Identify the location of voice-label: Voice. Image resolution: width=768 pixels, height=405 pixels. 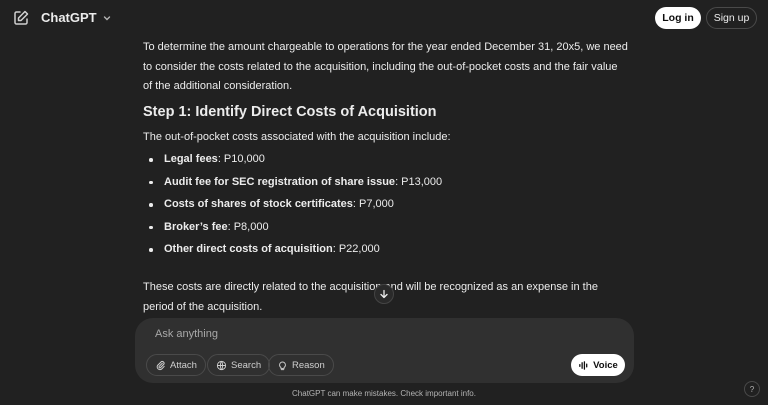
(605, 365).